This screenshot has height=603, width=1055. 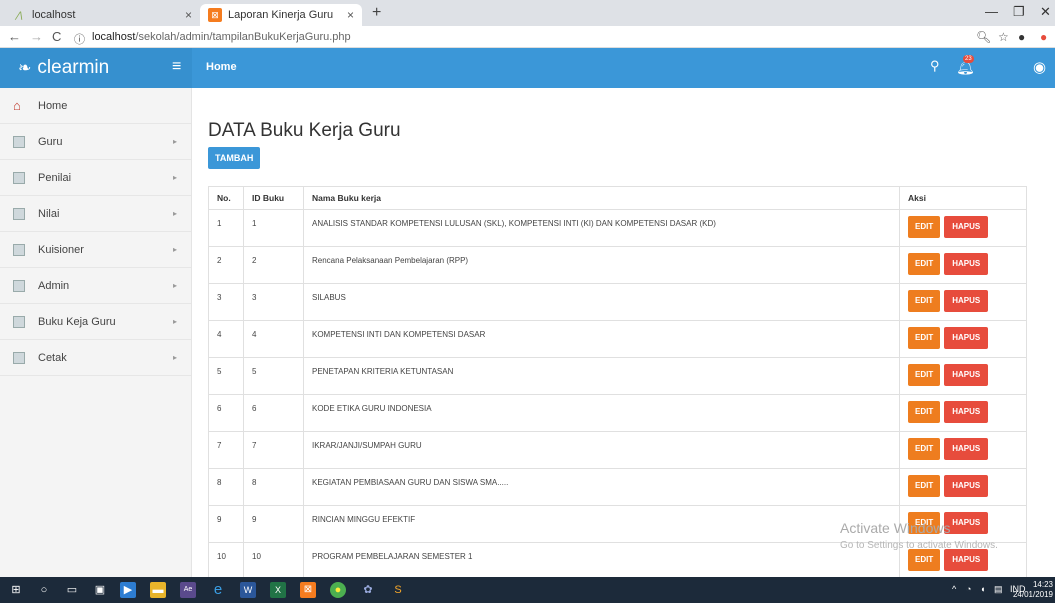 What do you see at coordinates (601, 198) in the screenshot?
I see `column-header-name: Nama Buku kerja` at bounding box center [601, 198].